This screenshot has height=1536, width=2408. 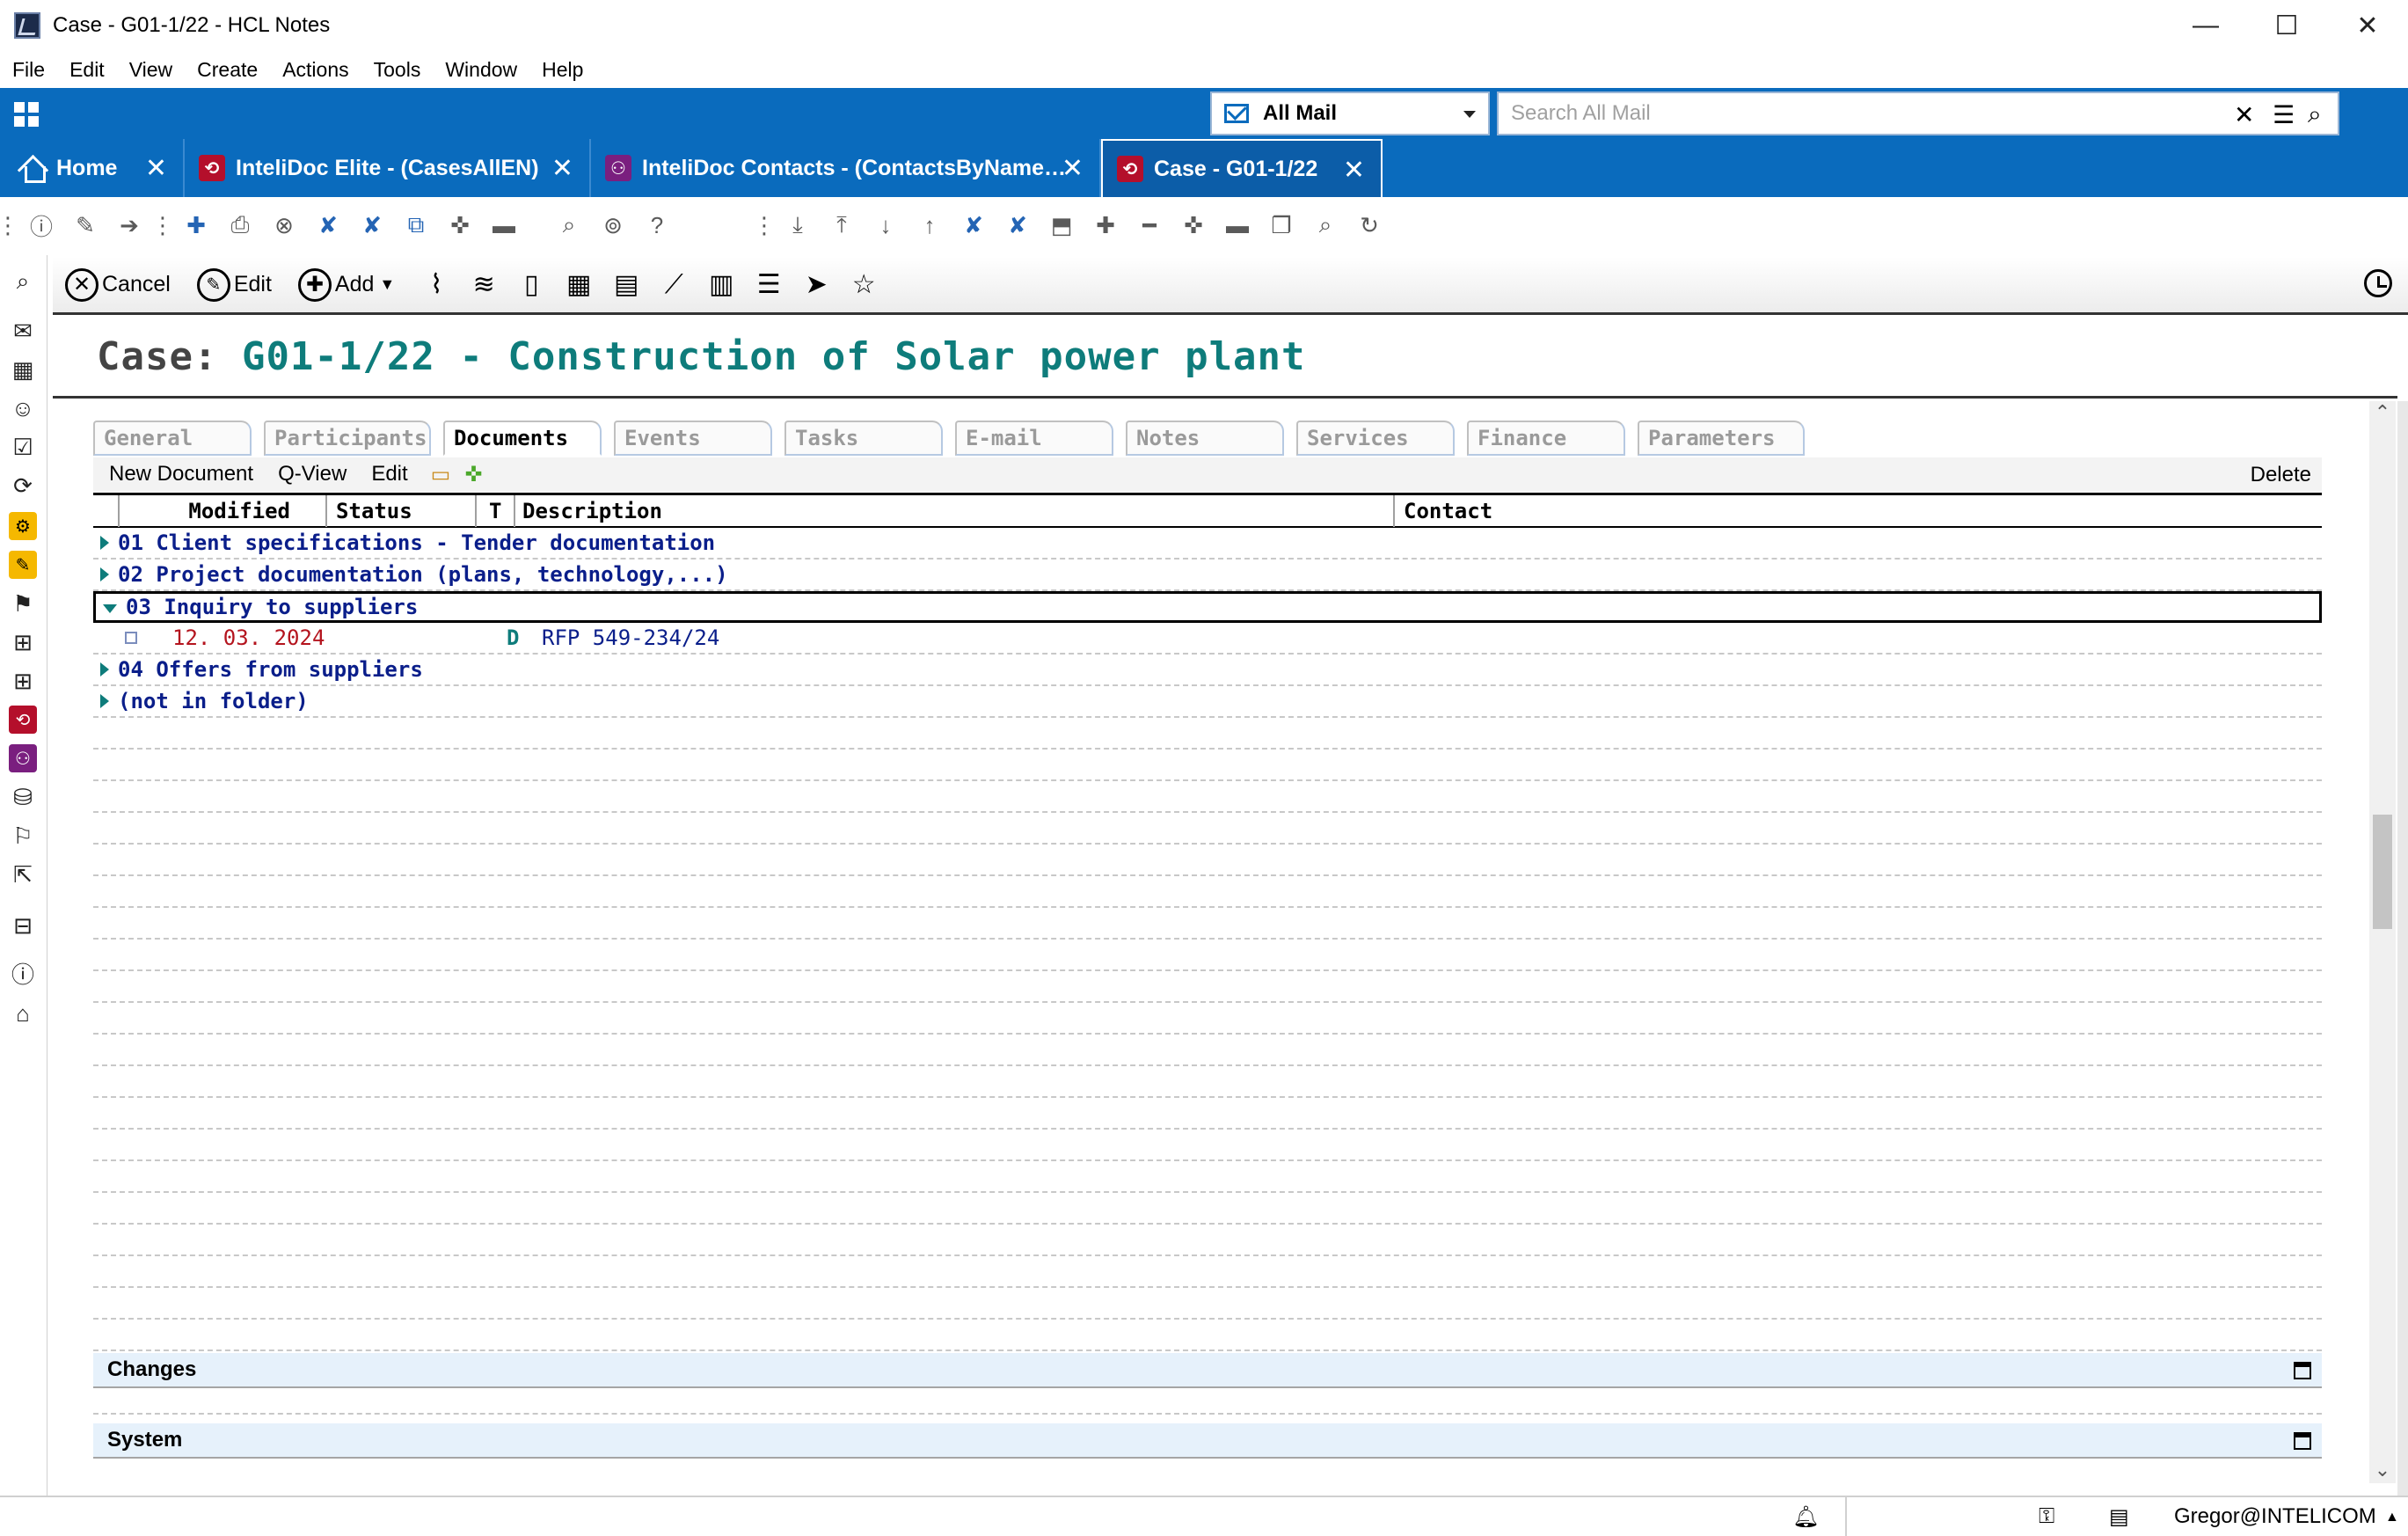 I want to click on menu-create: Create, so click(x=227, y=70).